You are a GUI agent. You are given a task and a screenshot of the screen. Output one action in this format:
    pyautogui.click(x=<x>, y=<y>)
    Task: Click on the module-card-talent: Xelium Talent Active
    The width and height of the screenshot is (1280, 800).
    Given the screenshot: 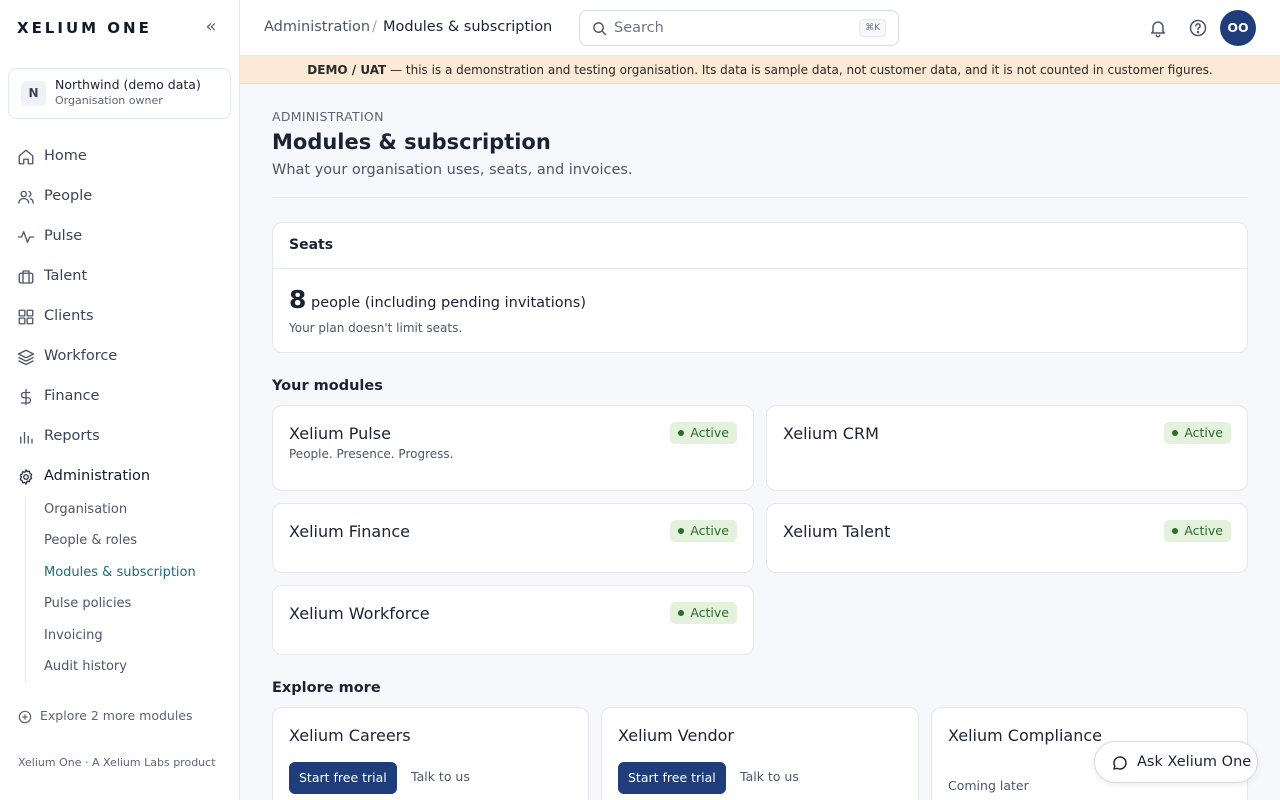 What is the action you would take?
    pyautogui.click(x=1007, y=538)
    